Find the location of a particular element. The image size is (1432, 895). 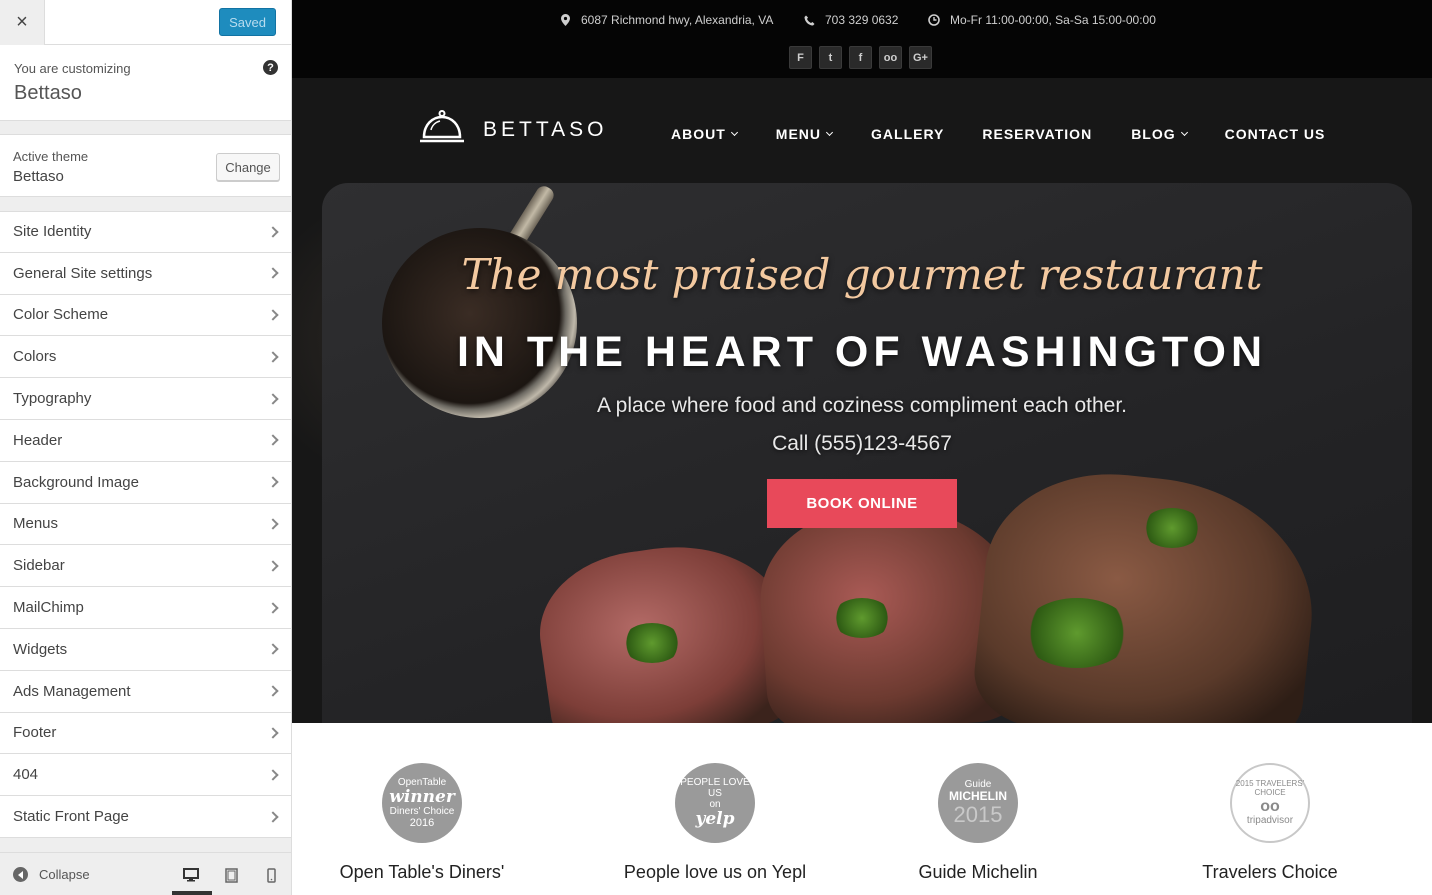

nav-item-reservation: RESERVATION is located at coordinates (1037, 134).